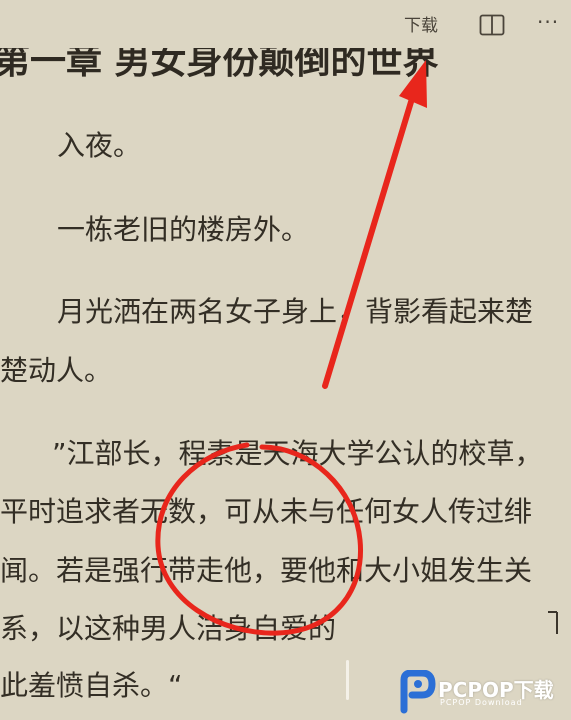  What do you see at coordinates (347, 680) in the screenshot?
I see `scroll-indicator` at bounding box center [347, 680].